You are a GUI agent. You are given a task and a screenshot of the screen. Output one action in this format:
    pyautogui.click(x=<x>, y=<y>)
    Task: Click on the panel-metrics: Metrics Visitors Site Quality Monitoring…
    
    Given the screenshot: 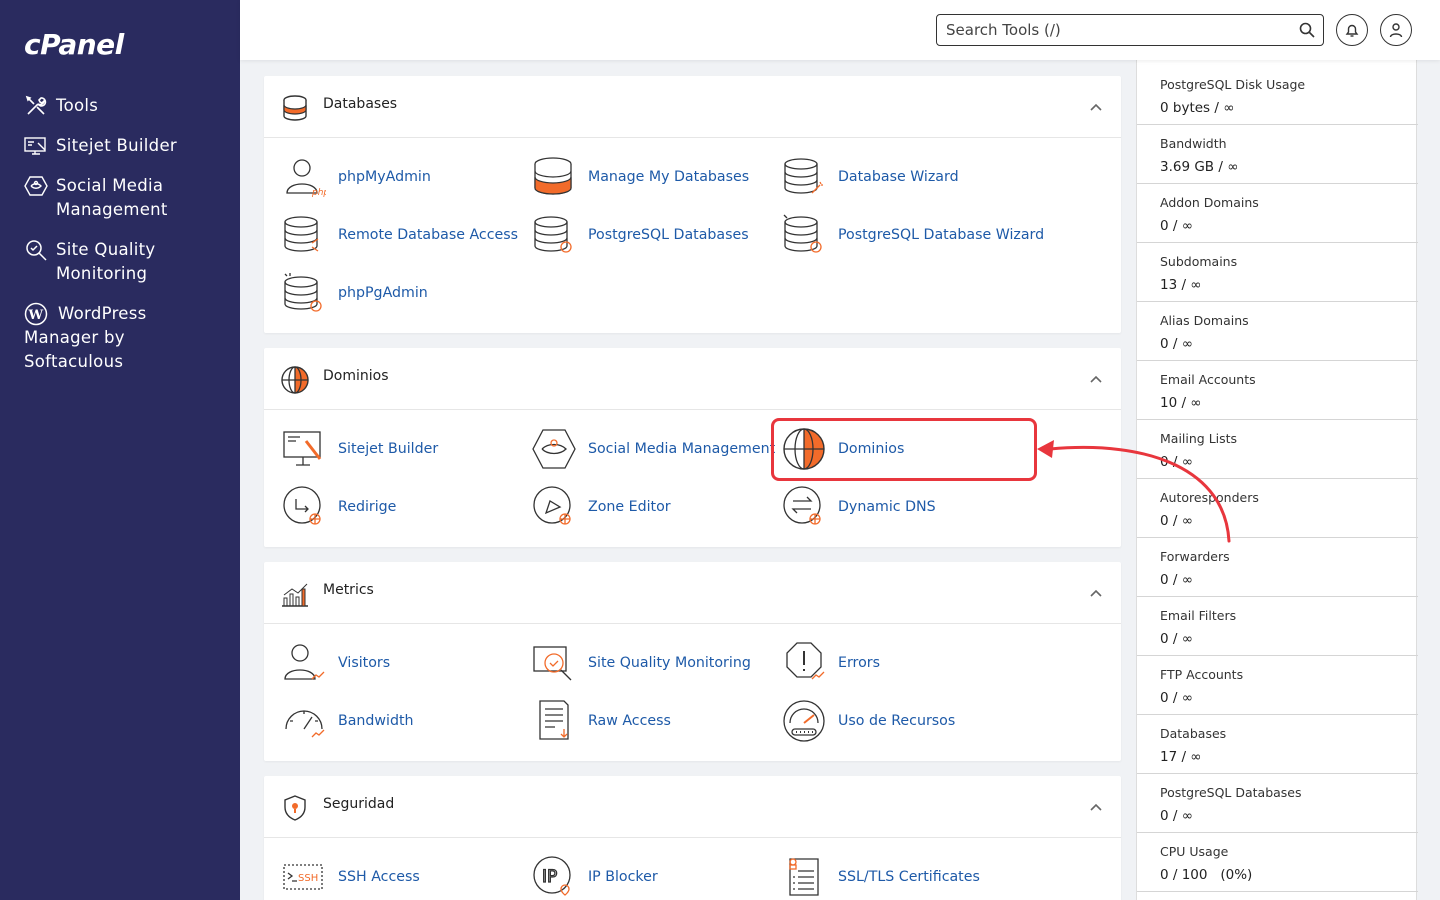 What is the action you would take?
    pyautogui.click(x=692, y=661)
    